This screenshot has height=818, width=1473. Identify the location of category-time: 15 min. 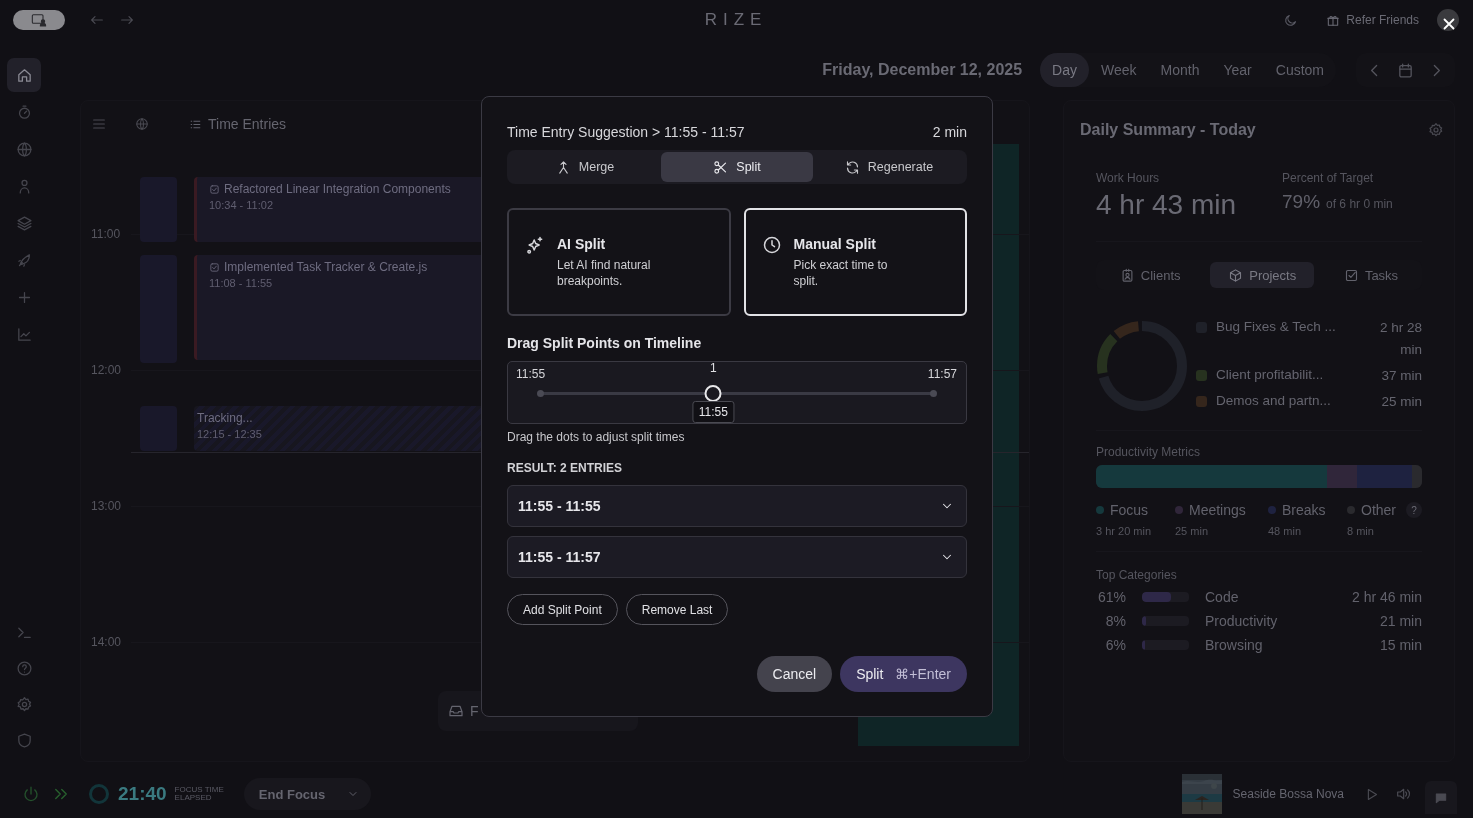
(1400, 645).